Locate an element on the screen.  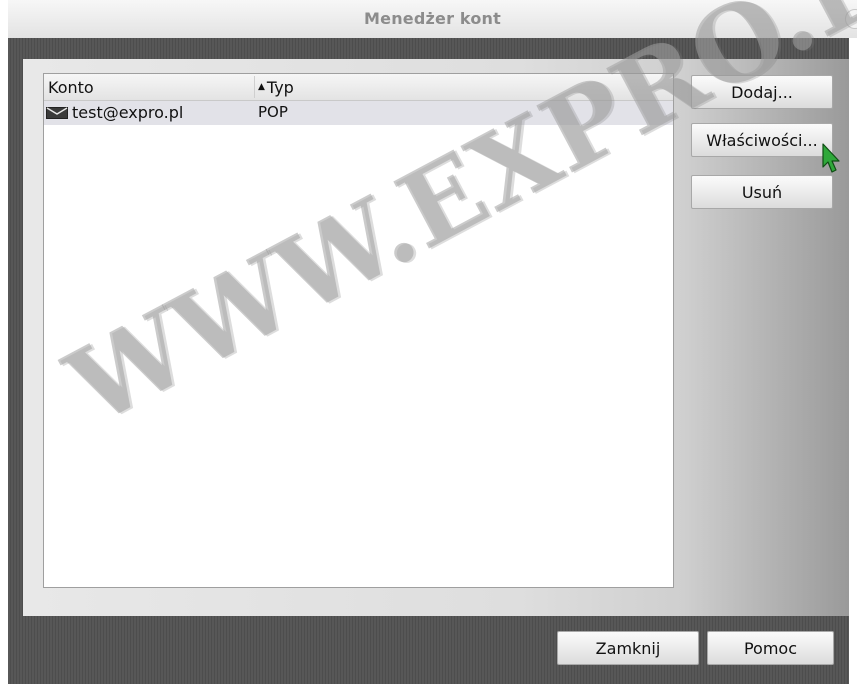
sort-ascending-icon: ▲ is located at coordinates (261, 87).